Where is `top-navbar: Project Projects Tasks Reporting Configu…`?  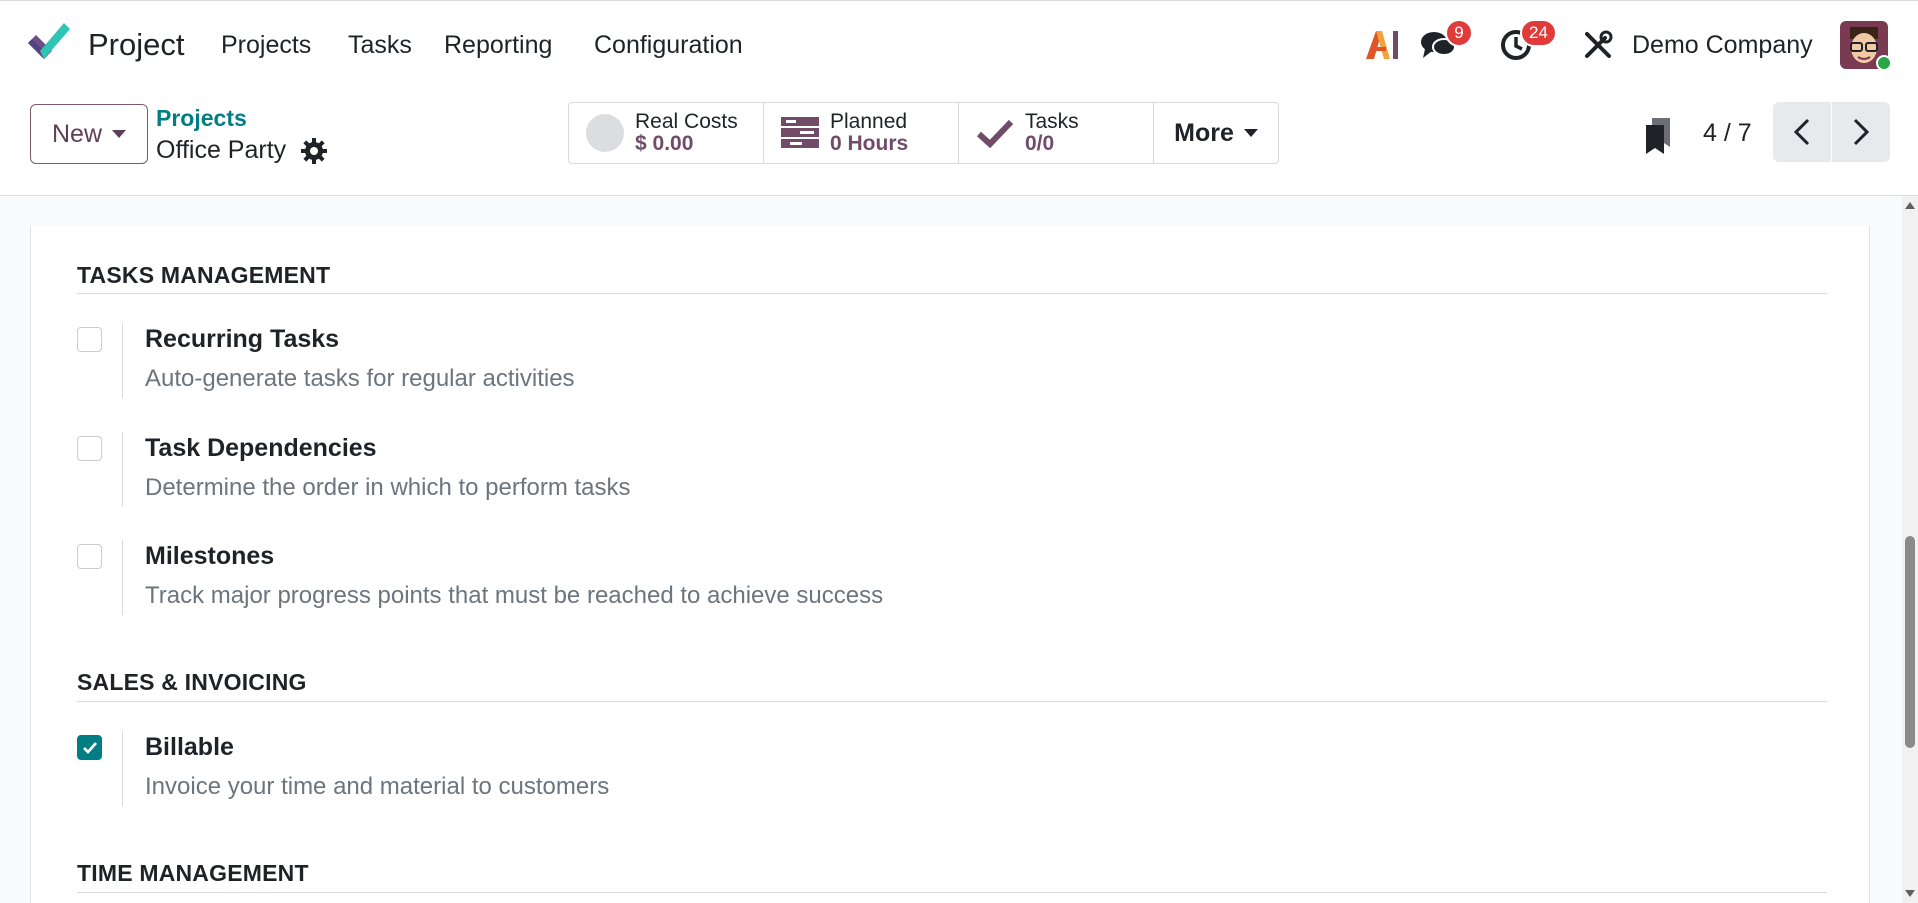 top-navbar: Project Projects Tasks Reporting Configu… is located at coordinates (959, 45).